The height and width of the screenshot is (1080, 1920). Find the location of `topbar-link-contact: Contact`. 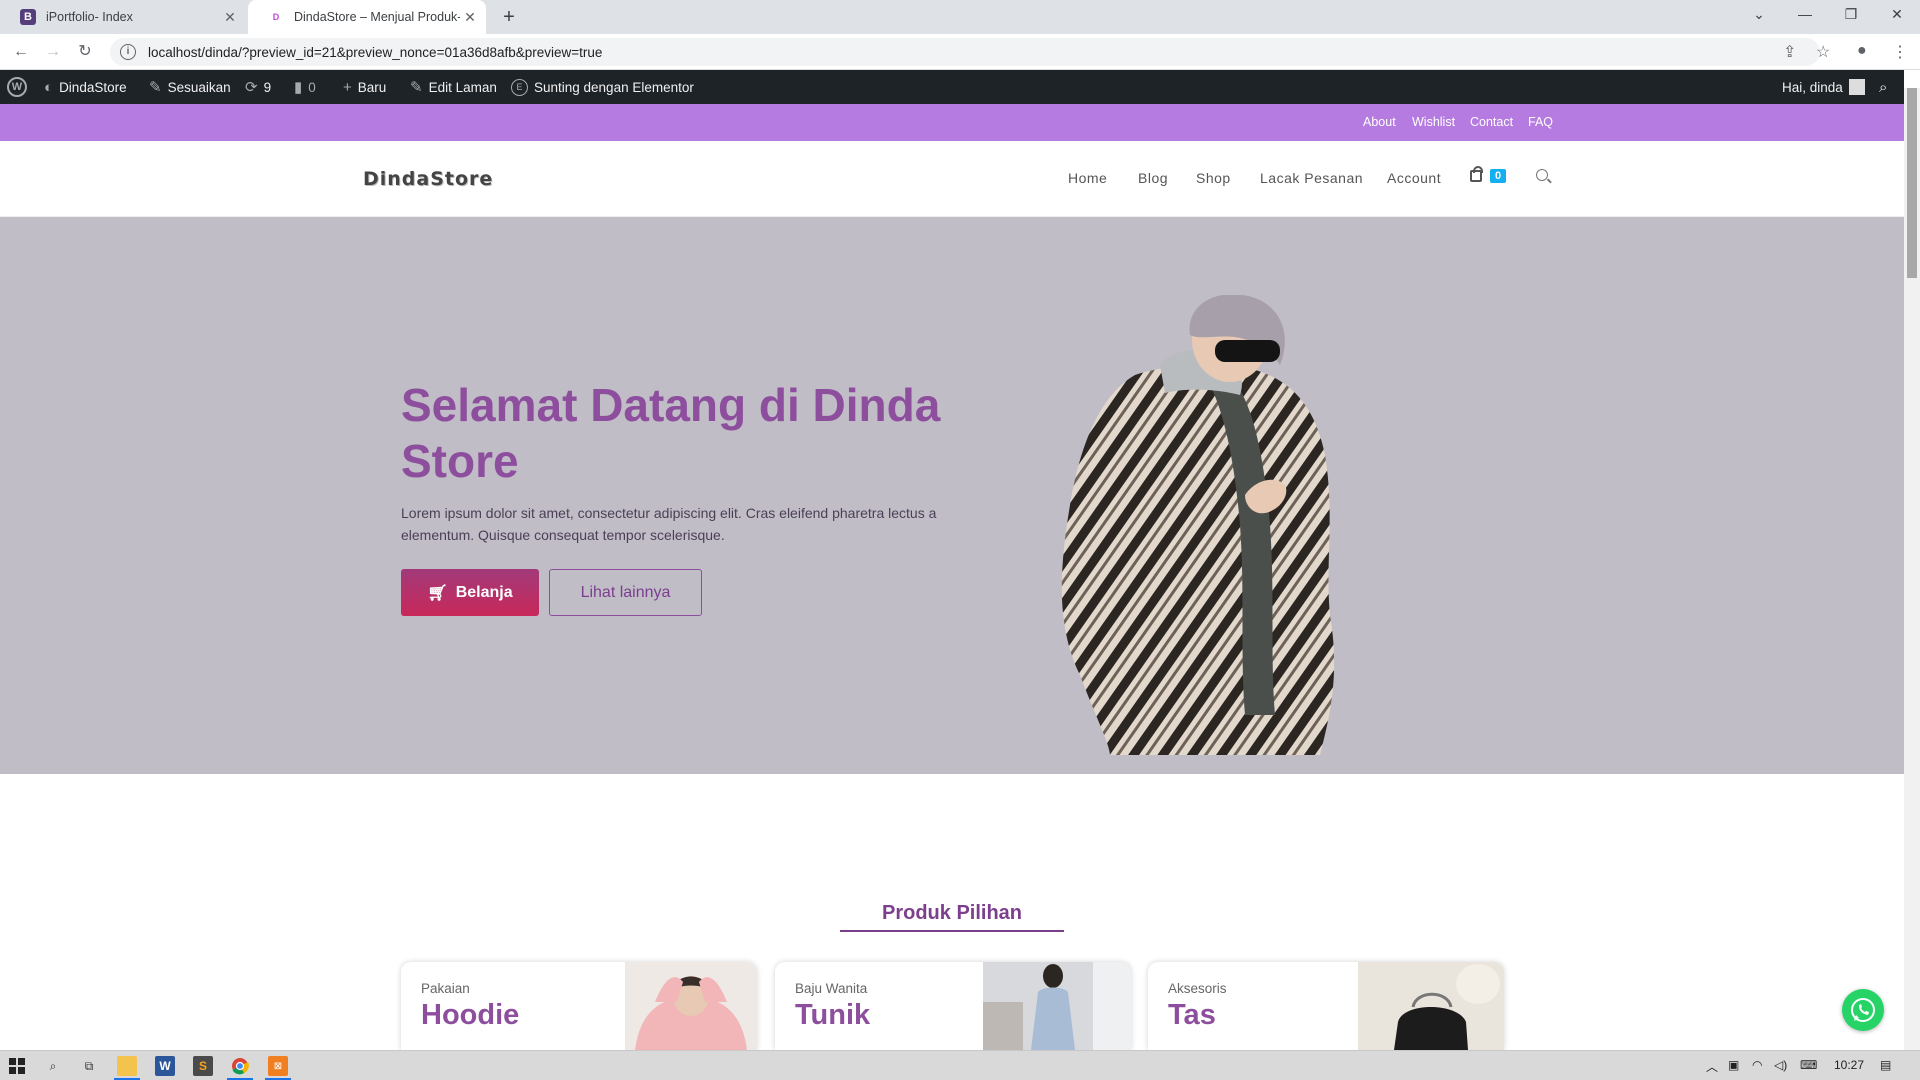

topbar-link-contact: Contact is located at coordinates (1491, 122).